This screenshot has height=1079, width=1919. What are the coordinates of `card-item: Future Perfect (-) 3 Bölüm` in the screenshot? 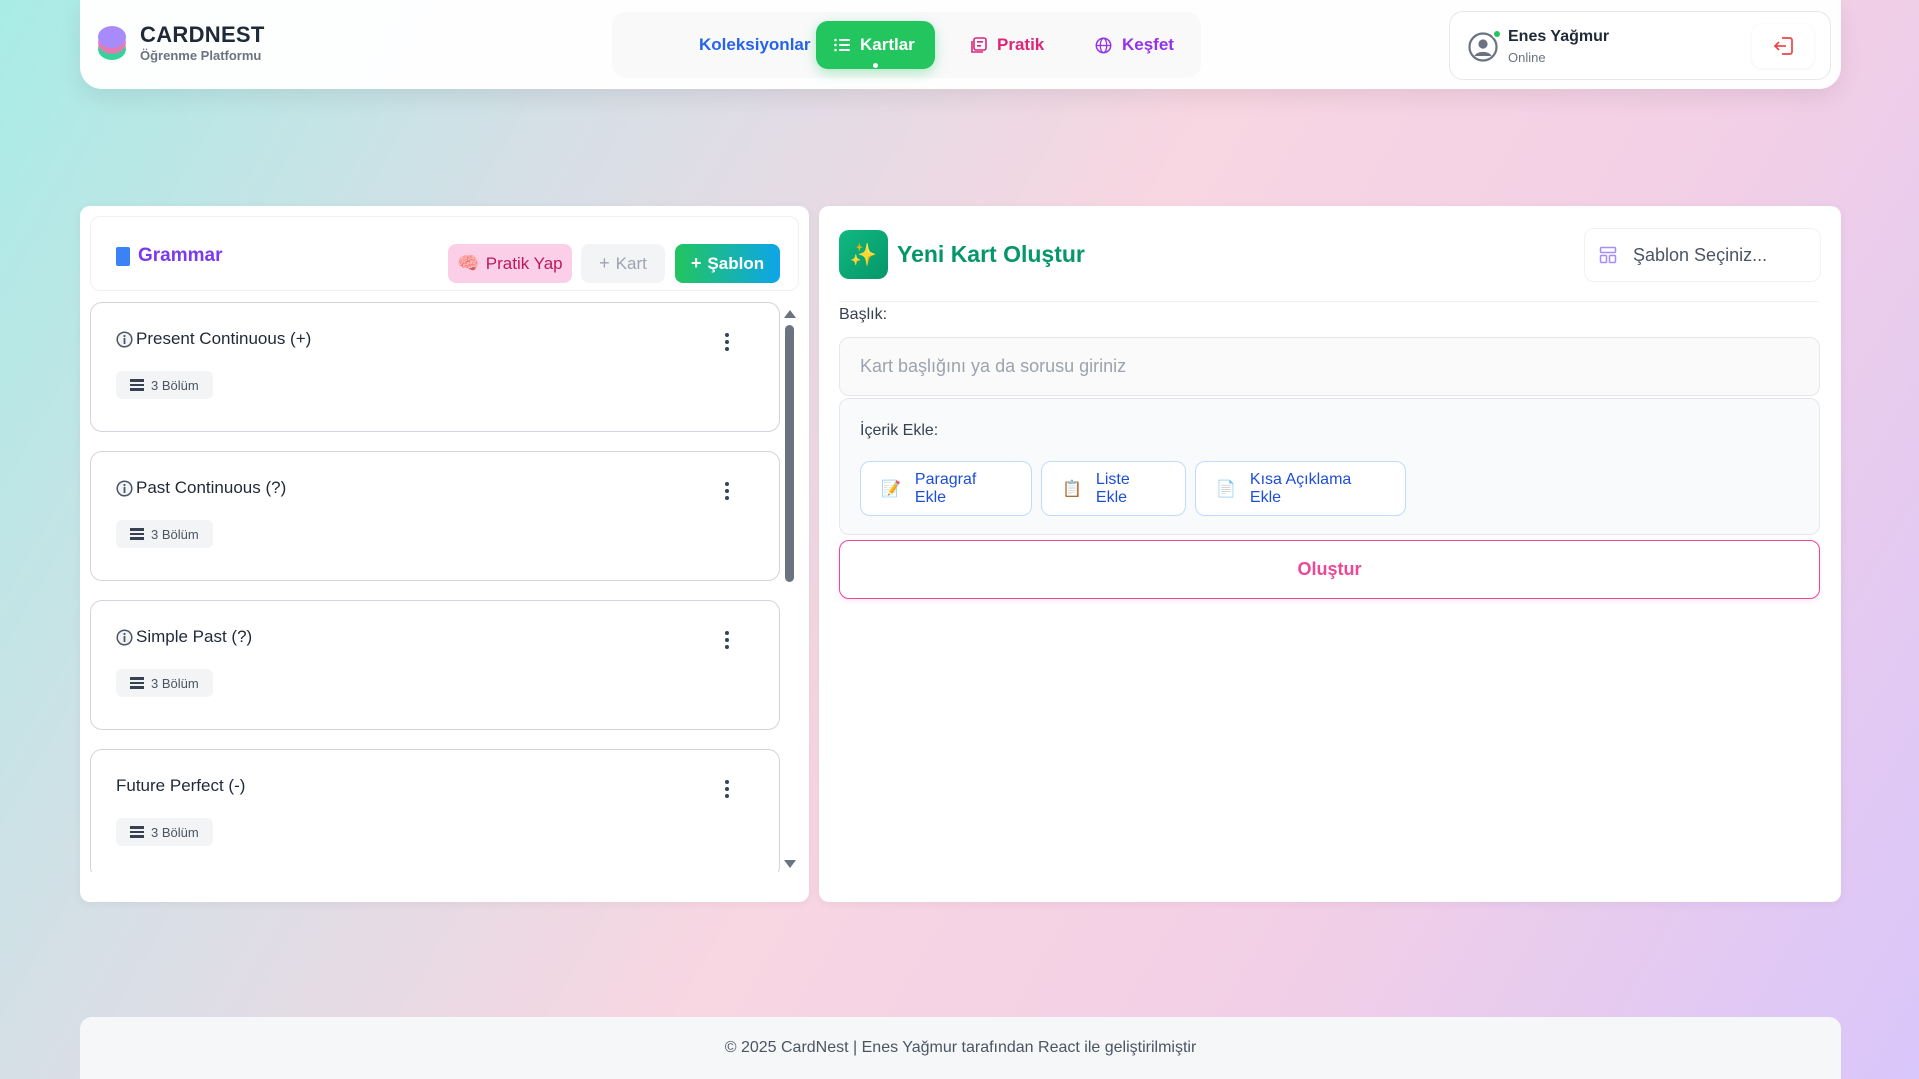 It's located at (435, 810).